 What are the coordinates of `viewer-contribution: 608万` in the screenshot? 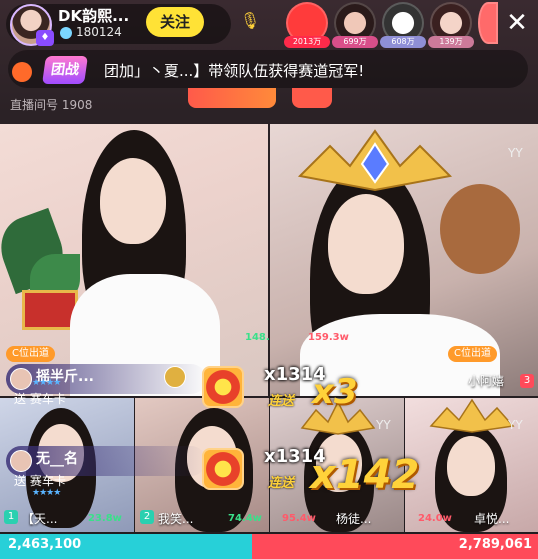 It's located at (403, 42).